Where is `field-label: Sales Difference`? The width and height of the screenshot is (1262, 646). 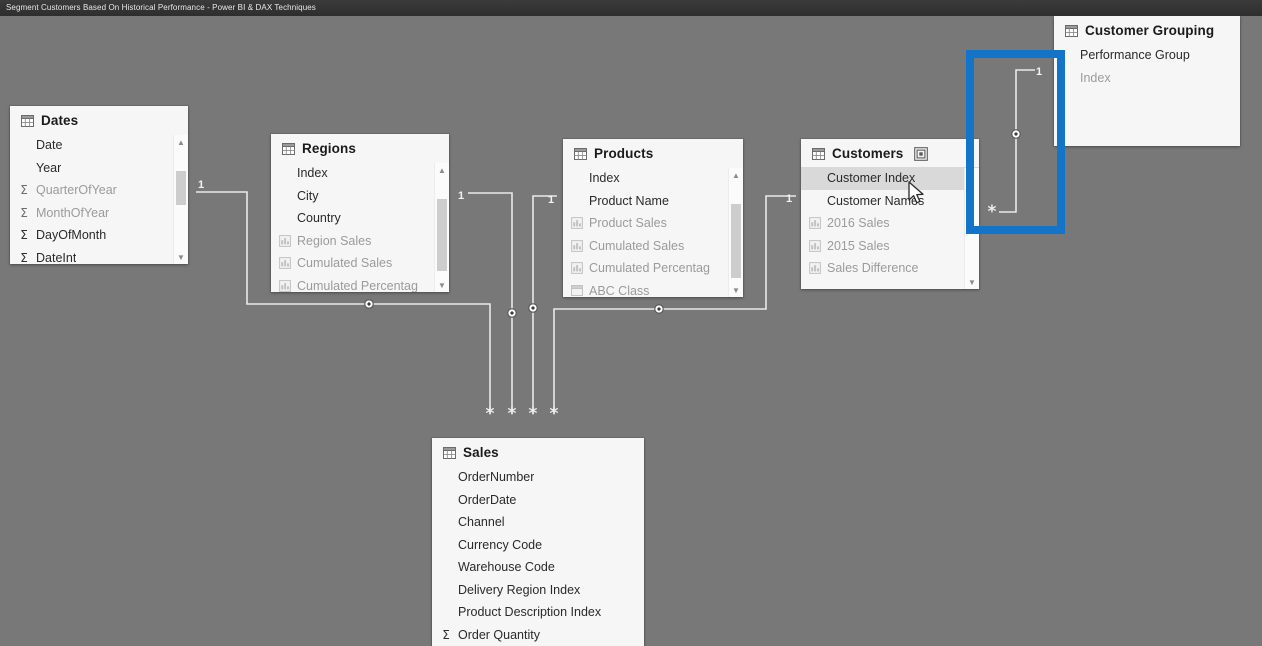
field-label: Sales Difference is located at coordinates (873, 268).